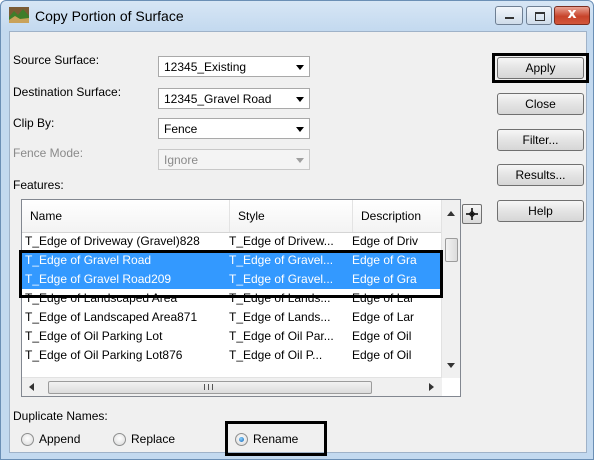 The image size is (594, 460). Describe the element at coordinates (48, 153) in the screenshot. I see `fence-mode-label: Fence Mode:` at that location.